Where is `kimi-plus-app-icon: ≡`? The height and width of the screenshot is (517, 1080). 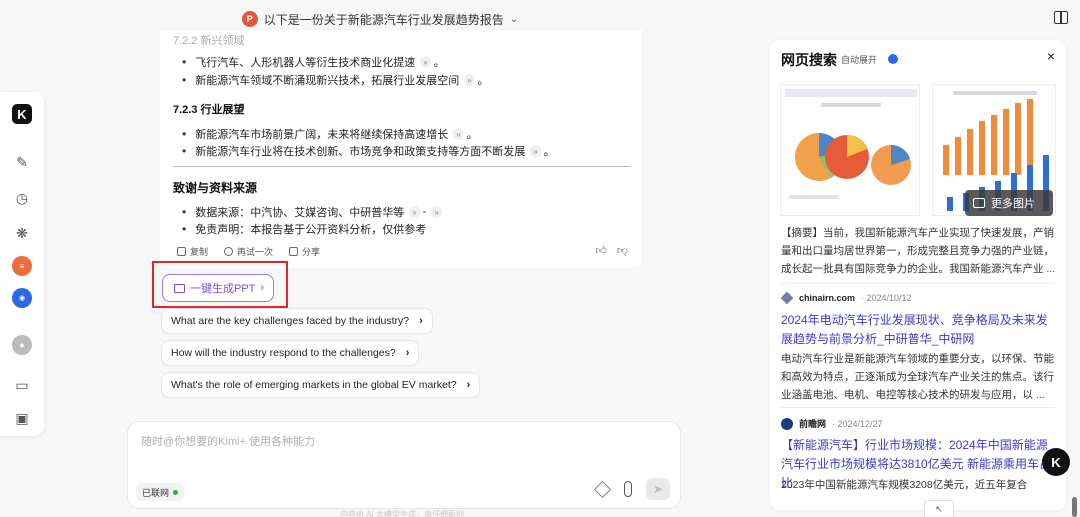
kimi-plus-app-icon: ≡ is located at coordinates (22, 266).